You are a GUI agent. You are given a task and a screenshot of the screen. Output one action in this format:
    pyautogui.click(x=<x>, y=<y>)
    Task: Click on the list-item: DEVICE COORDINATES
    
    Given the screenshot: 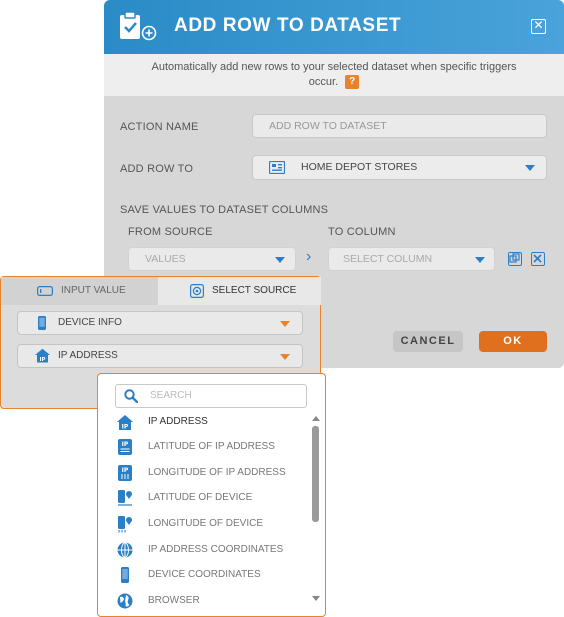 What is the action you would take?
    pyautogui.click(x=211, y=576)
    